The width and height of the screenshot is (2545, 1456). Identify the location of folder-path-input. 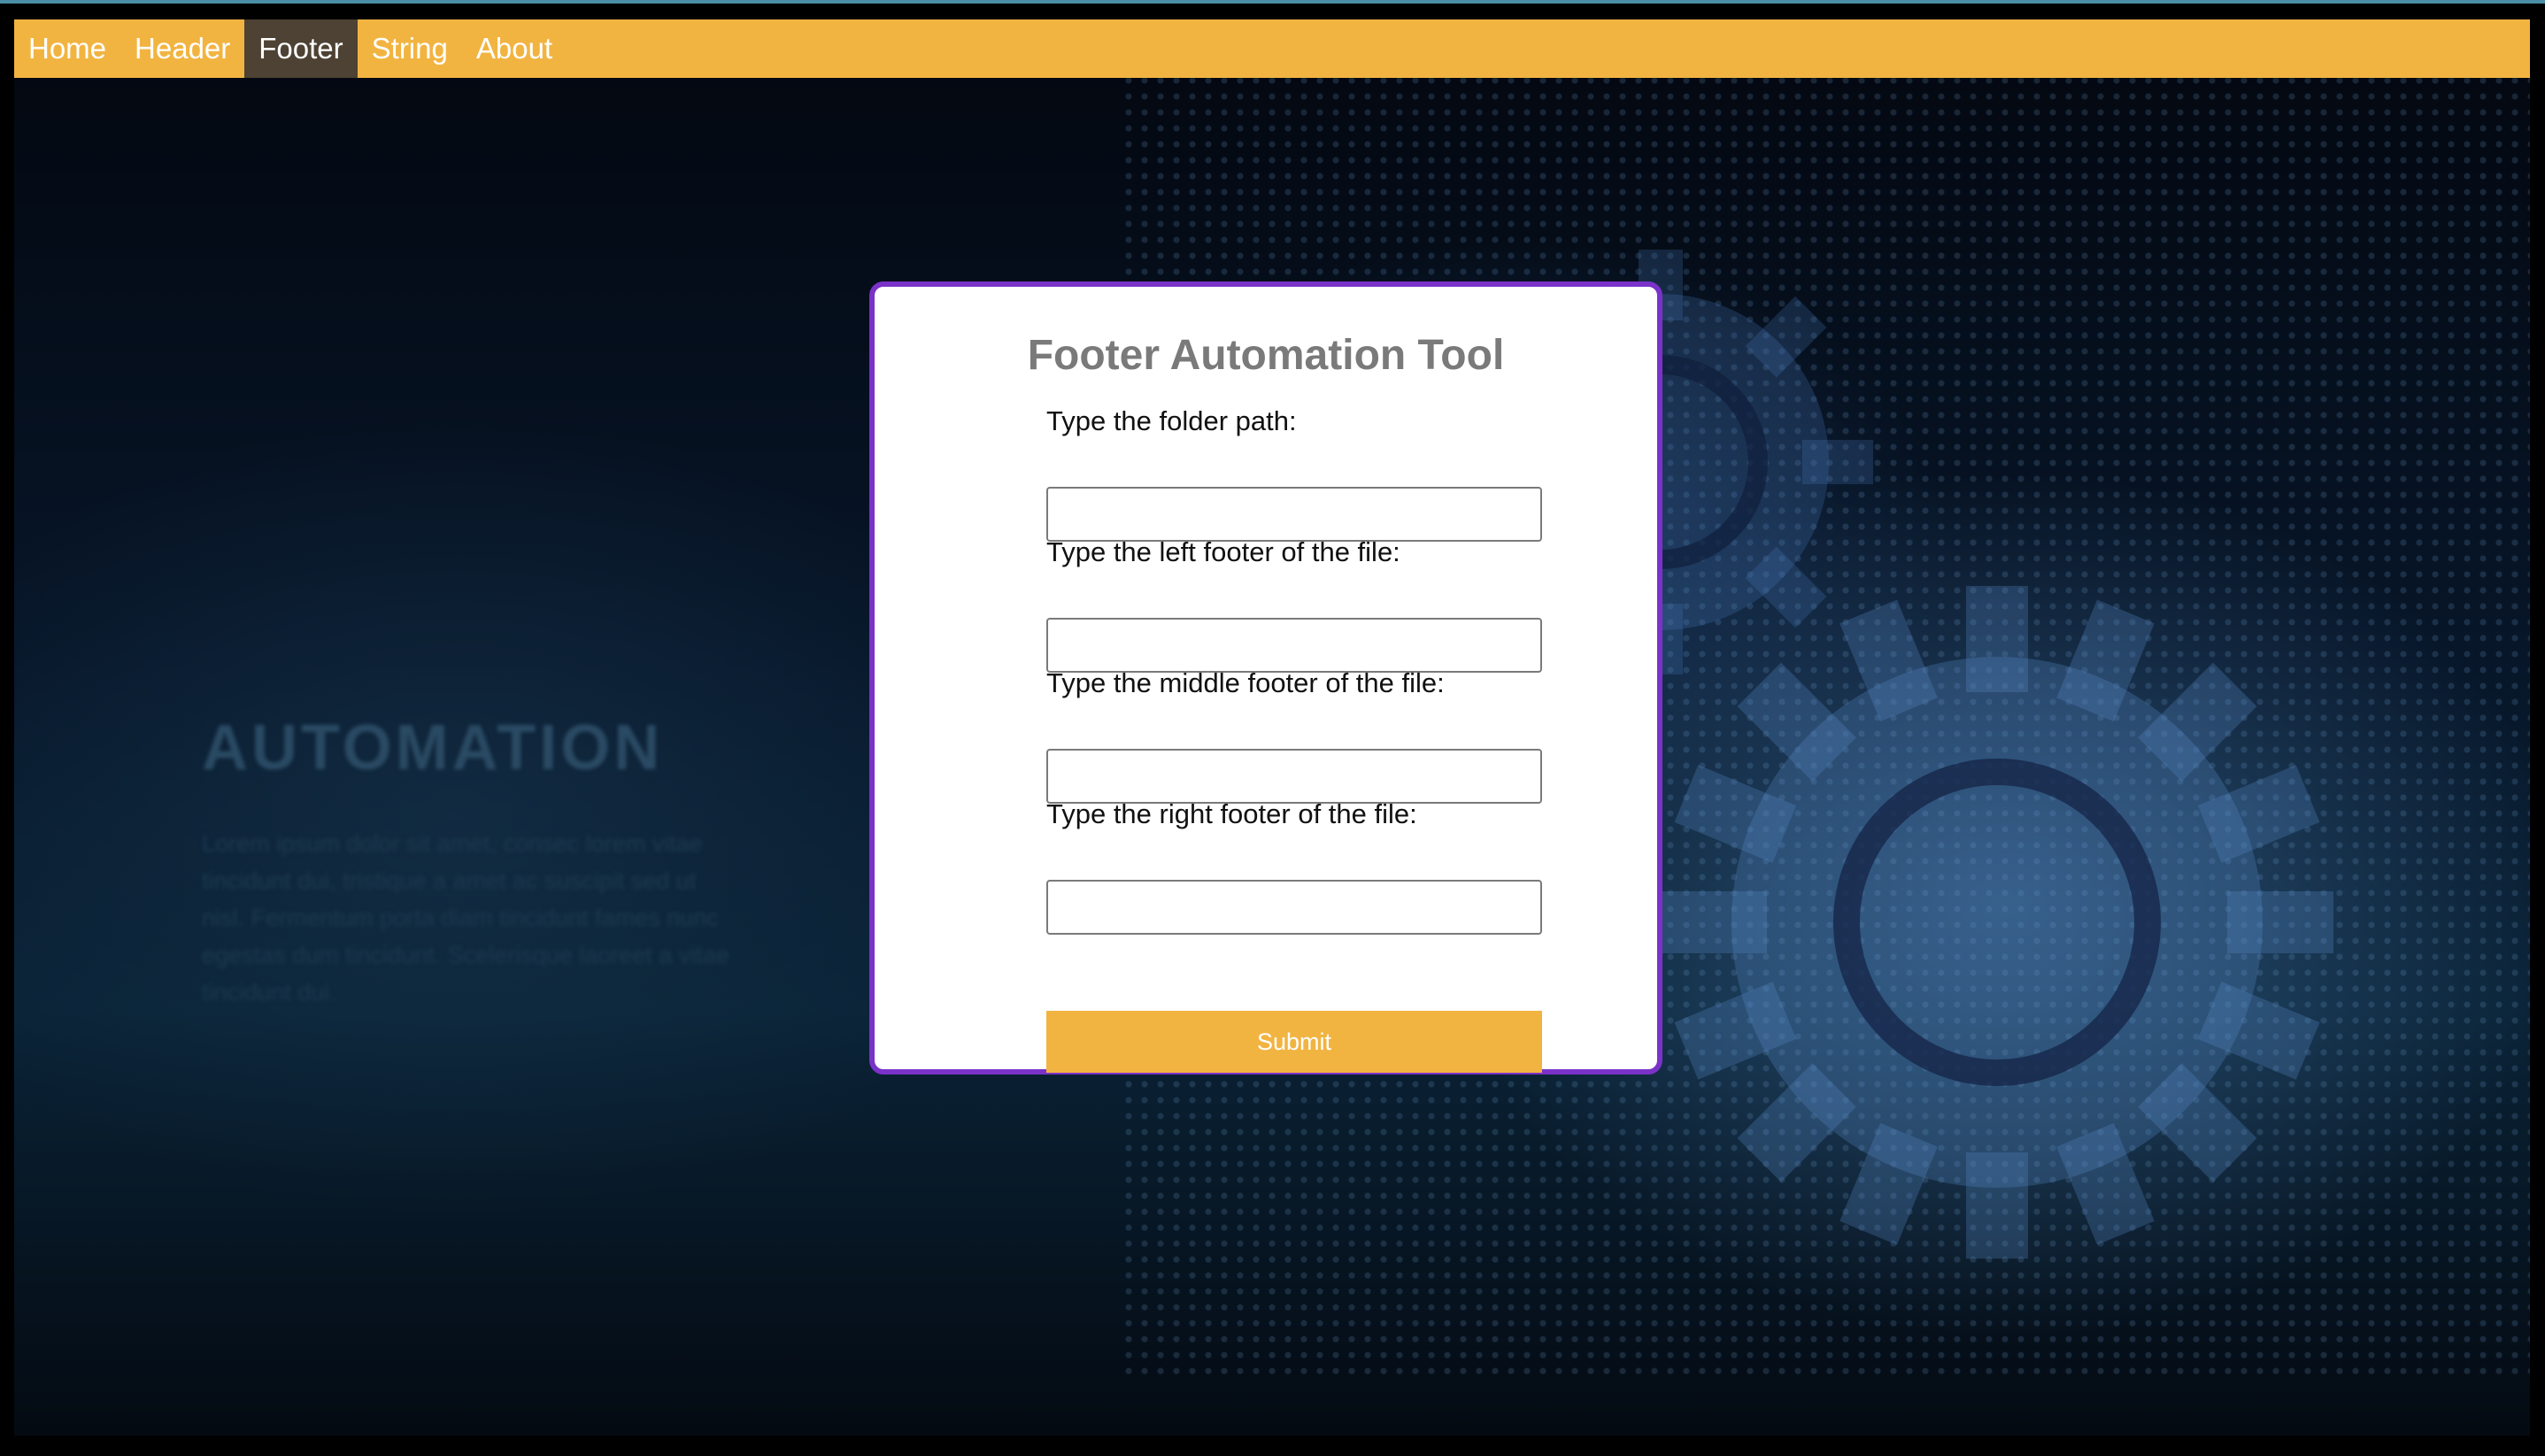
(1294, 514).